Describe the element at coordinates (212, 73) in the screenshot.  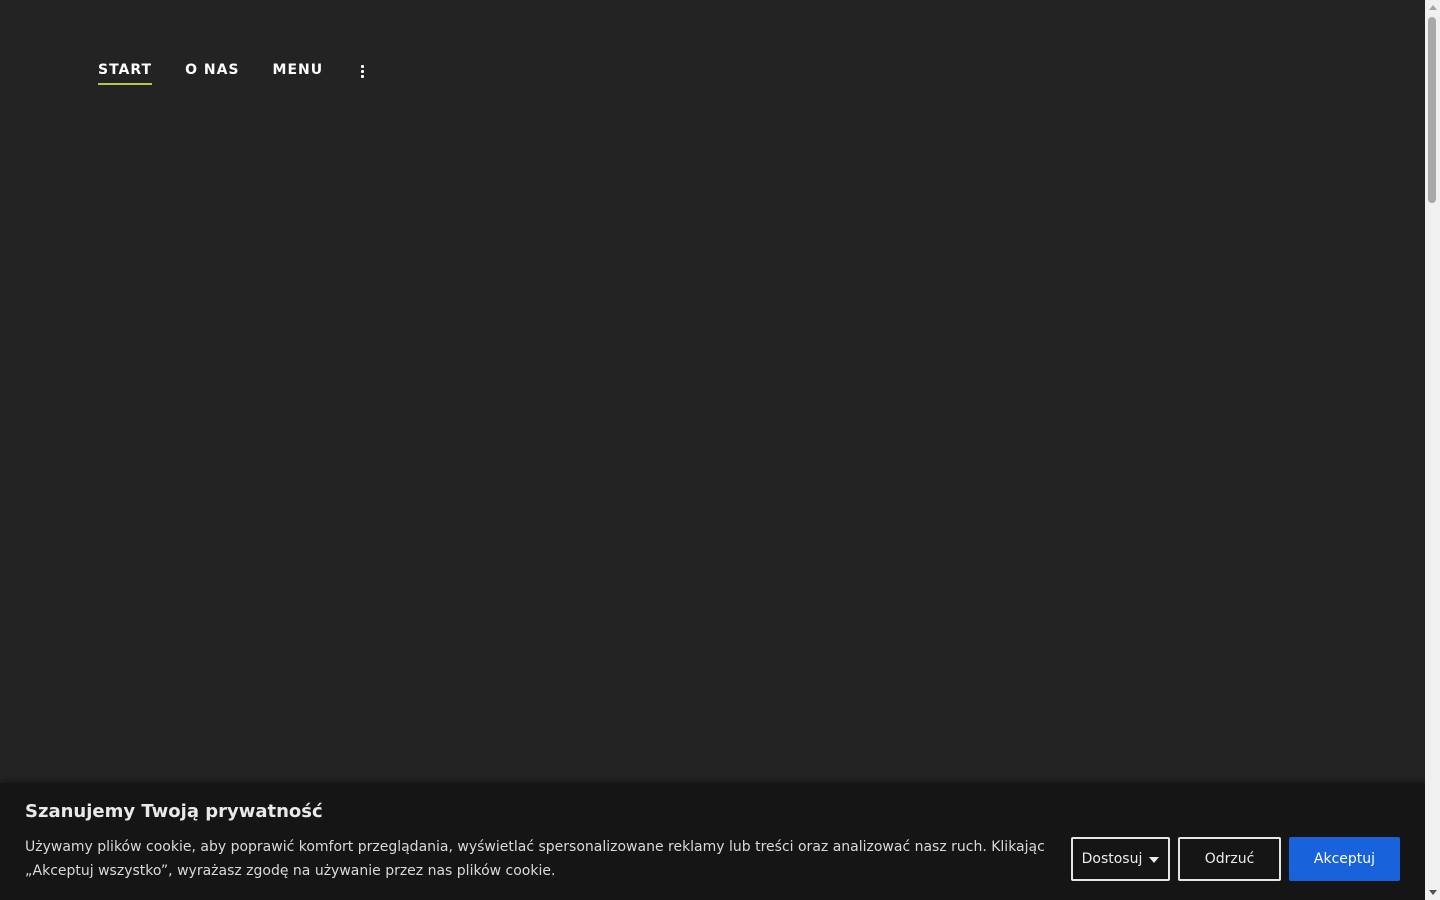
I see `nav-item-o-nas: O NAS` at that location.